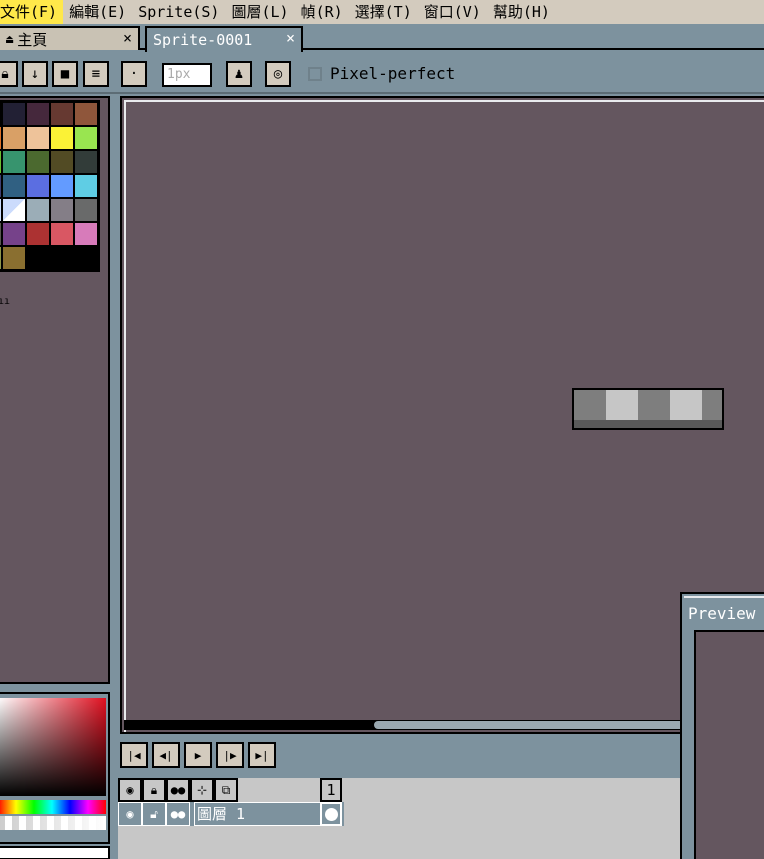 The image size is (764, 859). What do you see at coordinates (32, 12) in the screenshot?
I see `menu-file: 文件(F)` at bounding box center [32, 12].